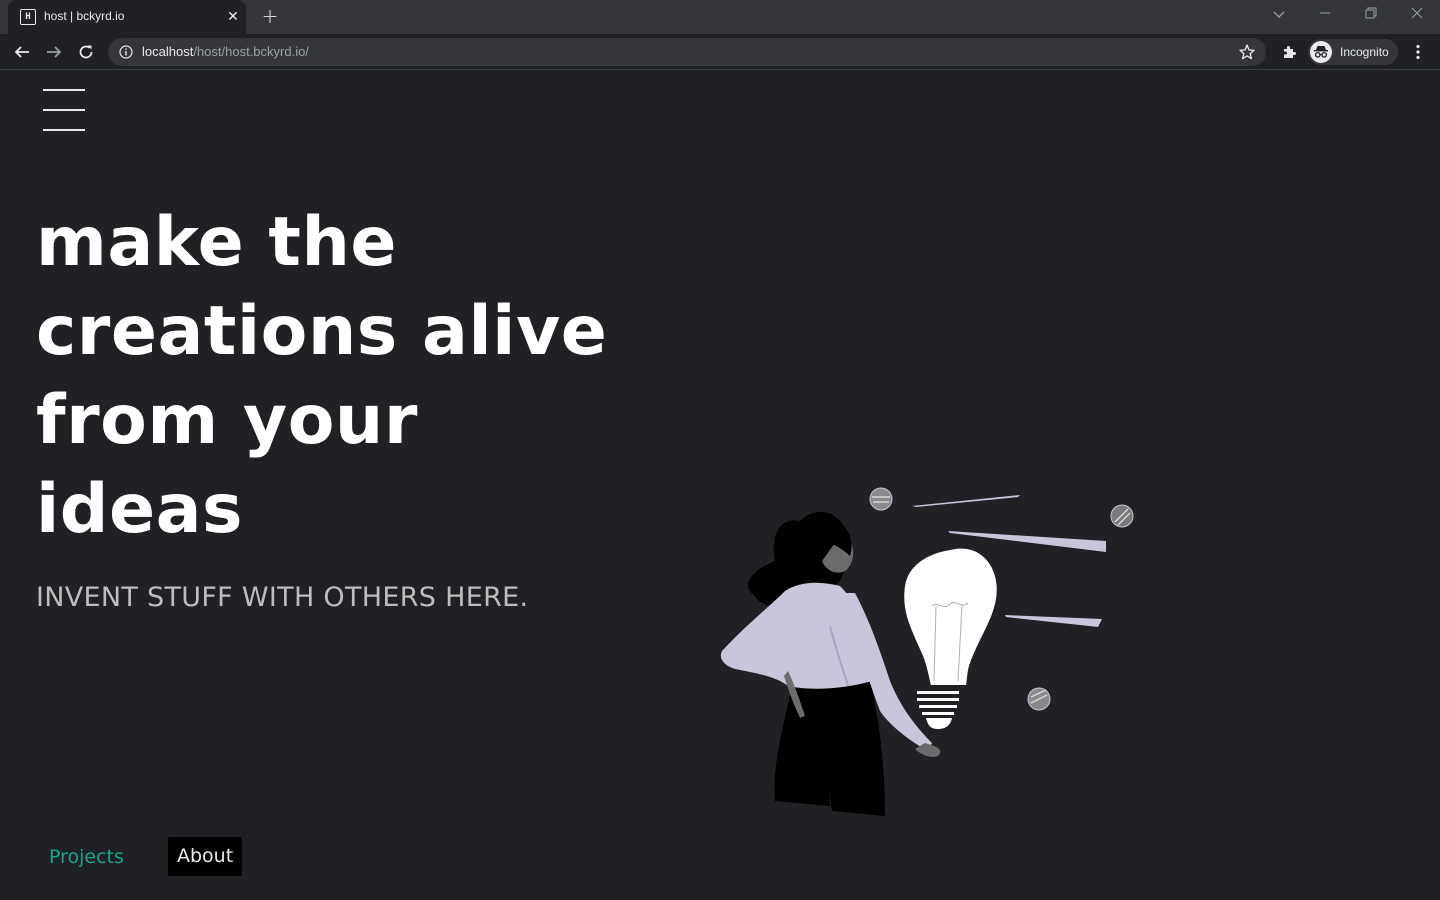 The image size is (1440, 900). Describe the element at coordinates (84, 16) in the screenshot. I see `tab-title: host | bckyrd.io` at that location.